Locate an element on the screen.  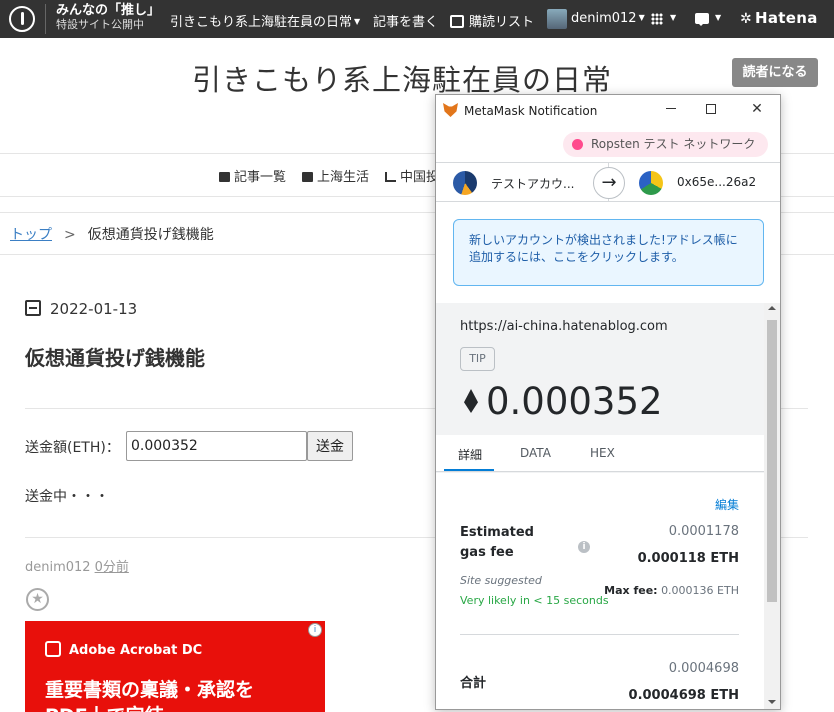
blog-title: 引きこもり系上海駐在員の日常 is located at coordinates (402, 78).